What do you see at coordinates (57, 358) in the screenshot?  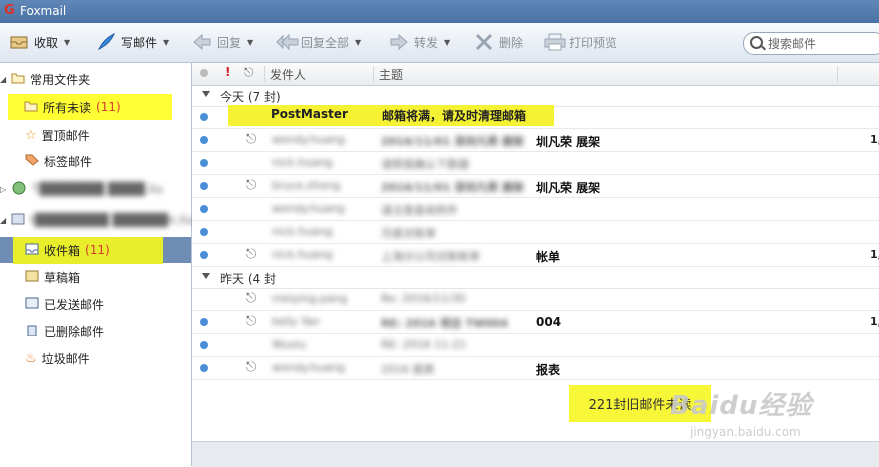 I see `folder-spam: ♨ 垃圾邮件` at bounding box center [57, 358].